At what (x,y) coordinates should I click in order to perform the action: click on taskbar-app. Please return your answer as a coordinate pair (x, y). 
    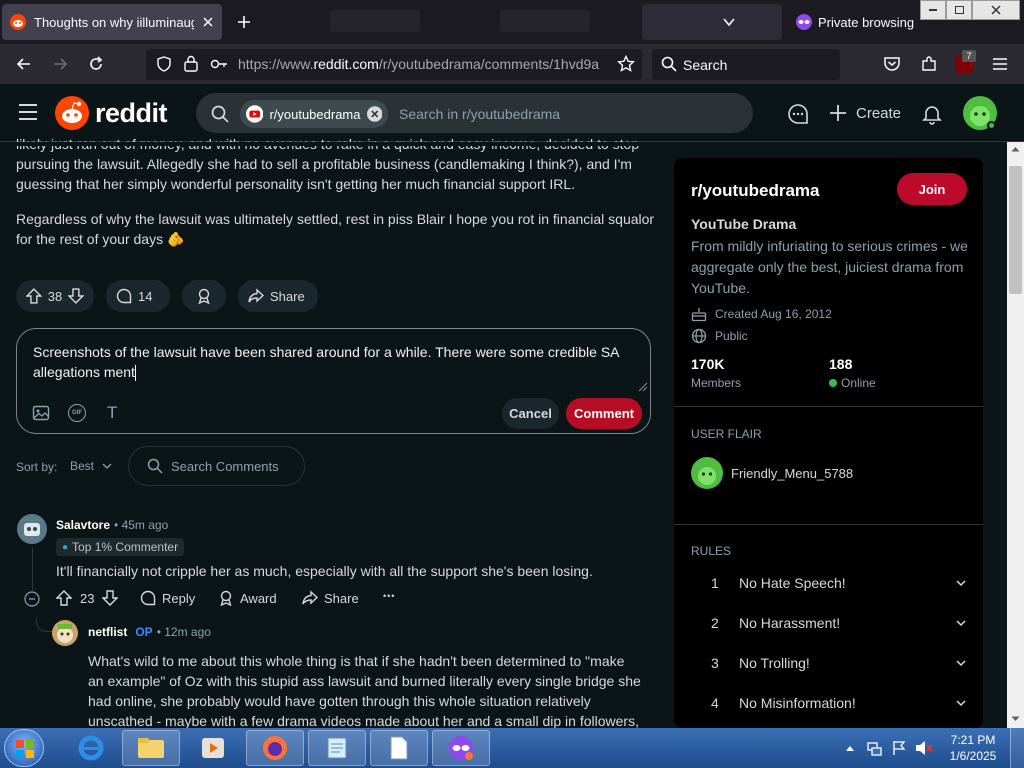
    Looking at the image, I should click on (337, 748).